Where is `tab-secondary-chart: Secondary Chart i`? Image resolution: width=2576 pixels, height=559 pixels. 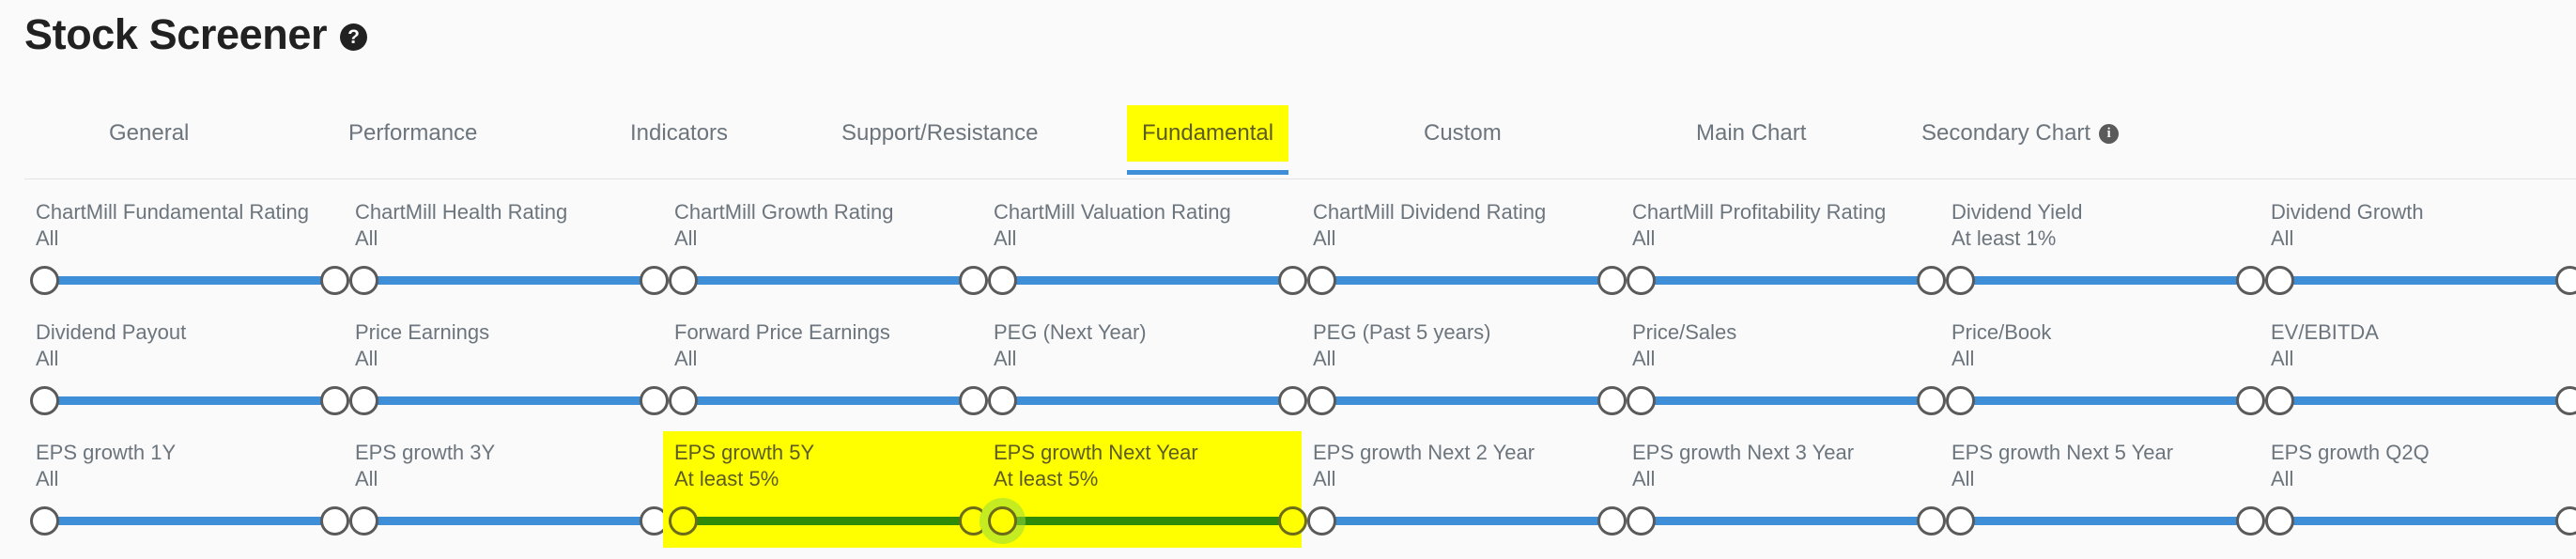
tab-secondary-chart: Secondary Chart i is located at coordinates (2020, 133).